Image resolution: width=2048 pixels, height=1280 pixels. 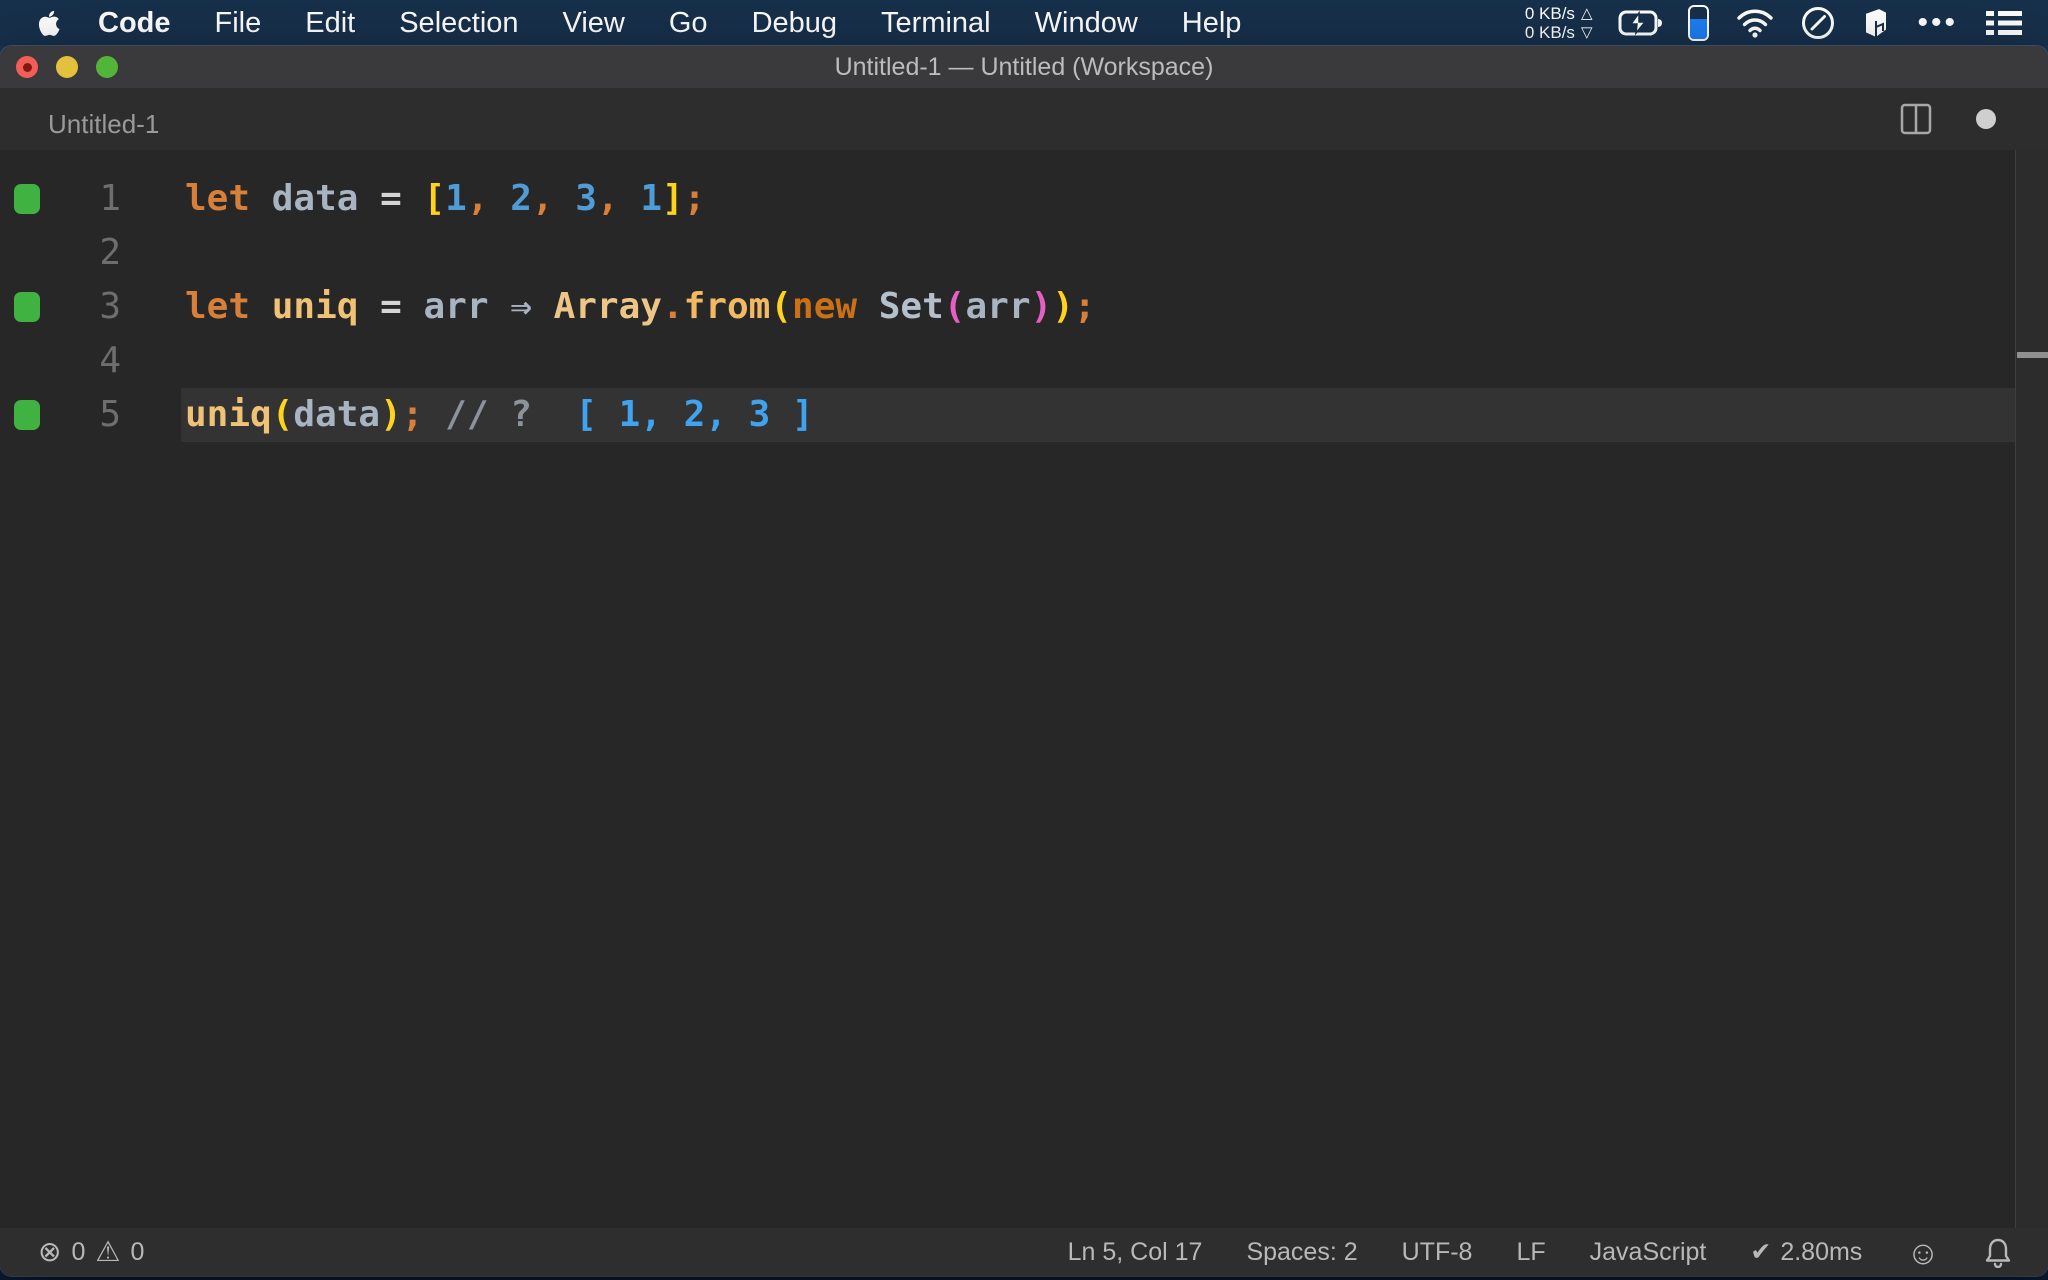 What do you see at coordinates (434, 198) in the screenshot?
I see `code-token: [` at bounding box center [434, 198].